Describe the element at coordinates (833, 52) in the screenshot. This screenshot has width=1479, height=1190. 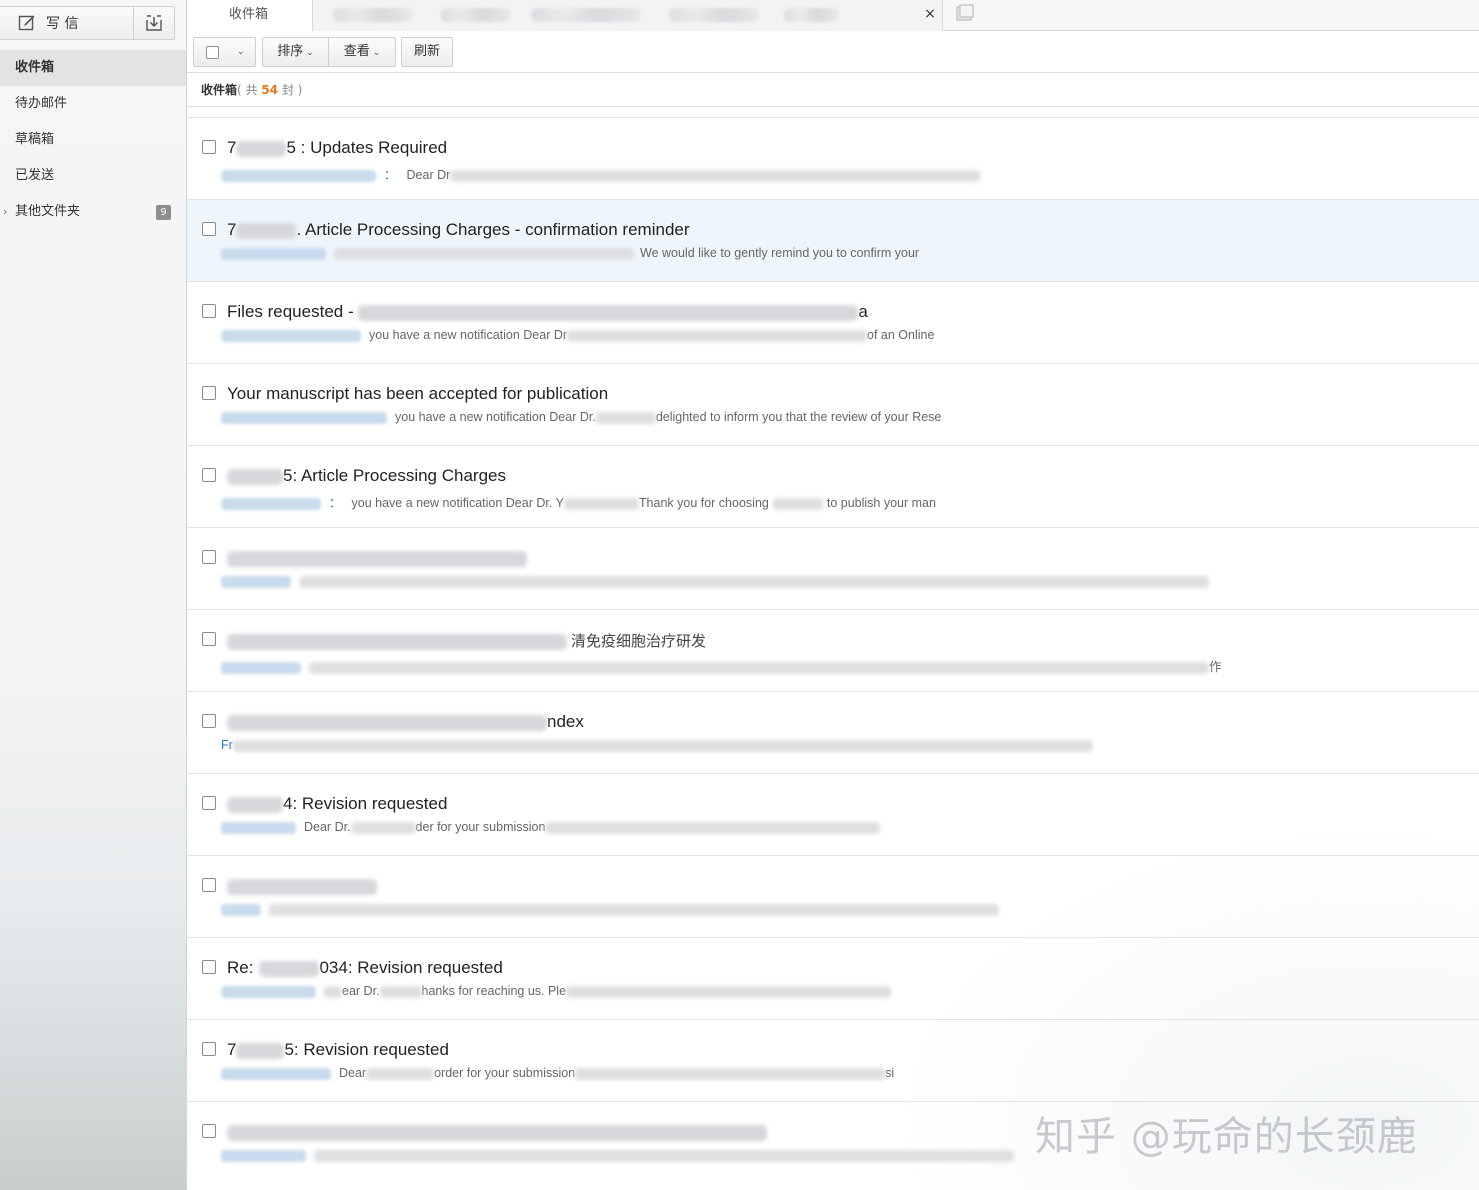
I see `toolbar: ⌄ 排序 ⌄ 查看 ⌄ 刷新` at that location.